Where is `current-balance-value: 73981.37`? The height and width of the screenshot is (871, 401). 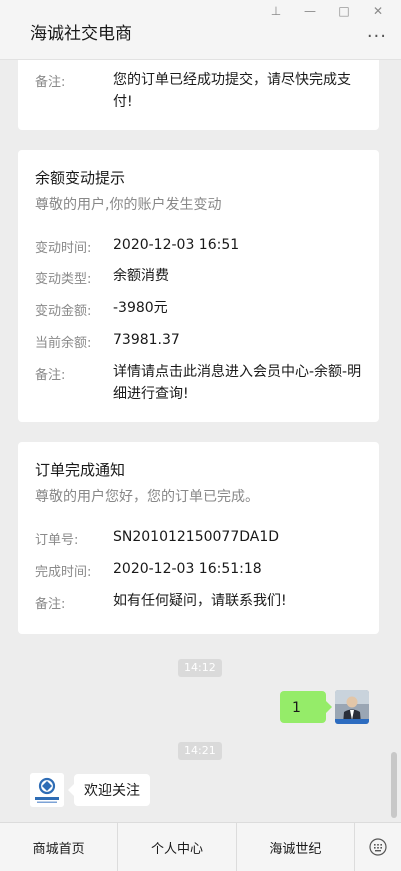 current-balance-value: 73981.37 is located at coordinates (146, 340).